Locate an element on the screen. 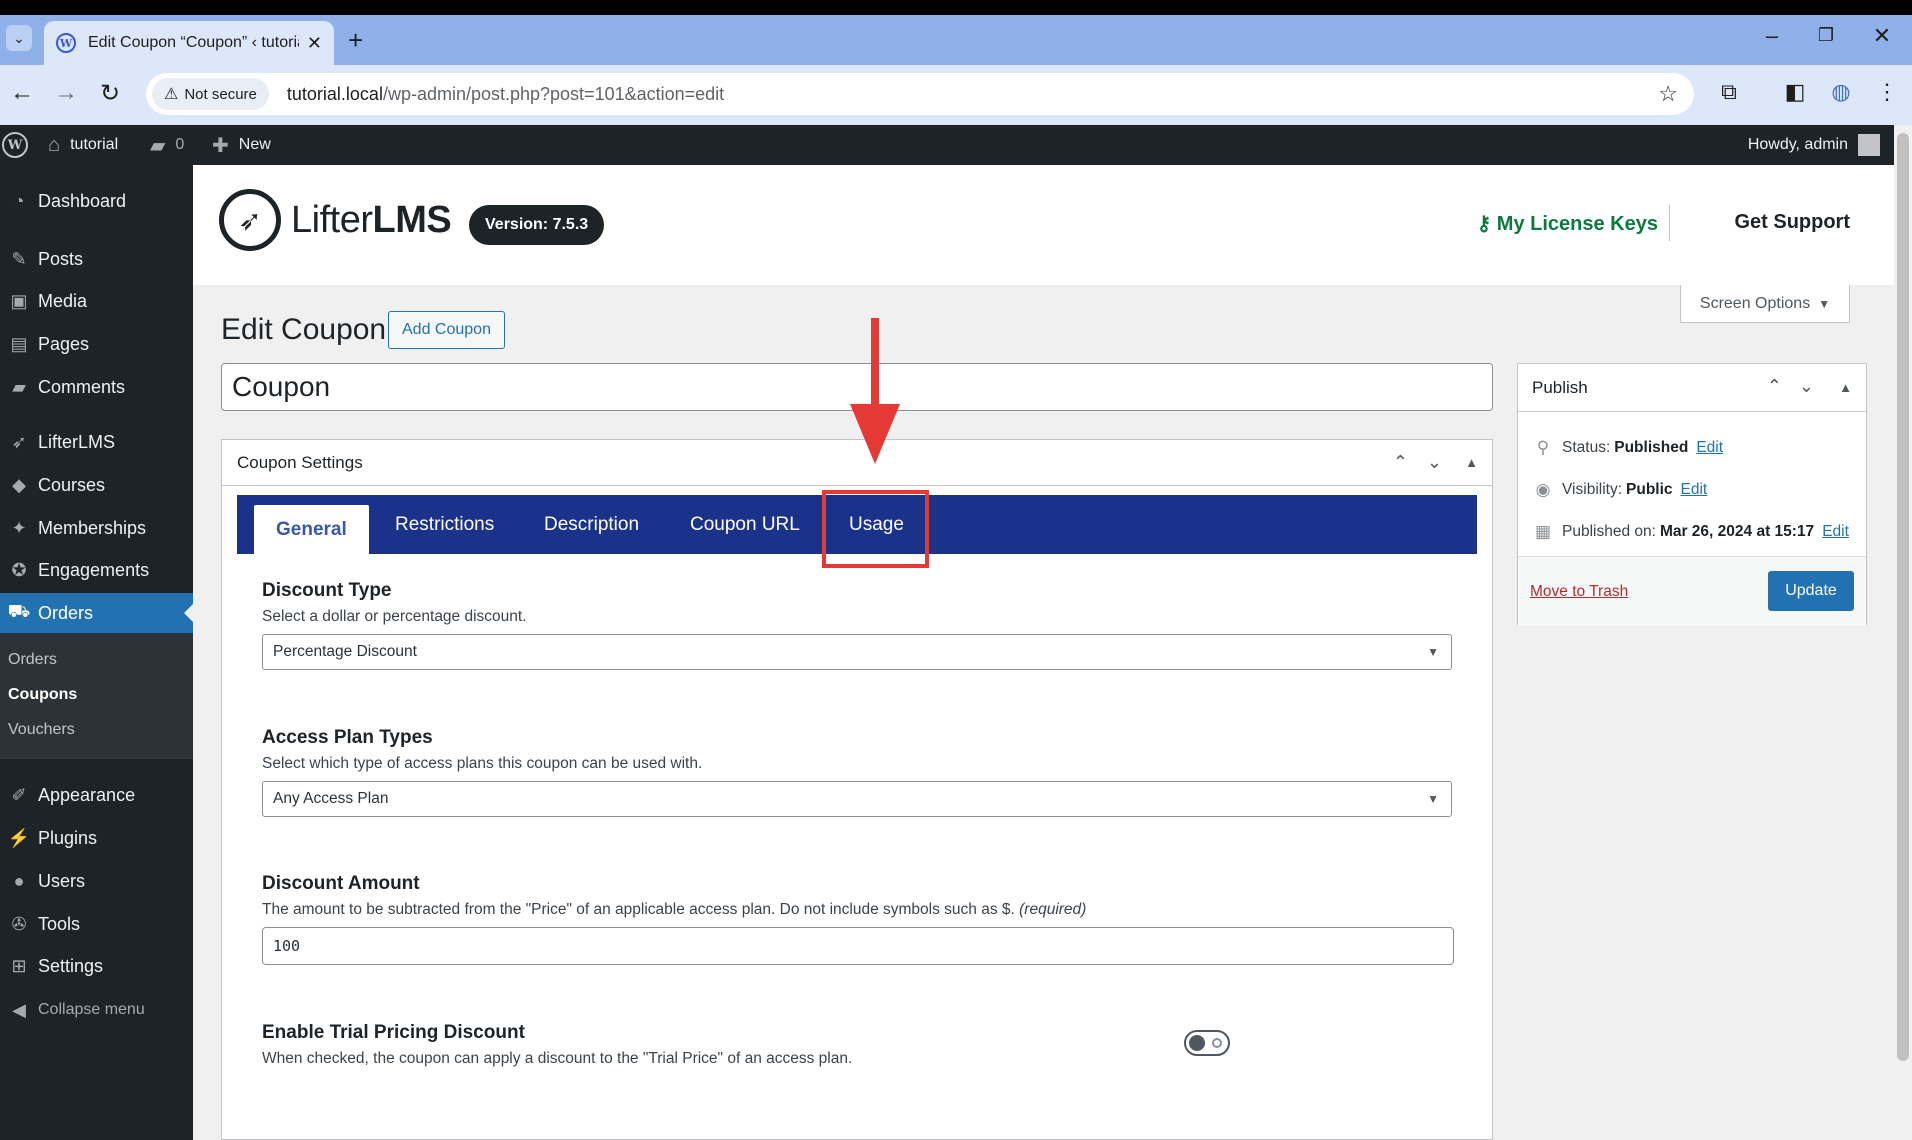 The height and width of the screenshot is (1140, 1912). scrollbar-thumb is located at coordinates (1903, 597).